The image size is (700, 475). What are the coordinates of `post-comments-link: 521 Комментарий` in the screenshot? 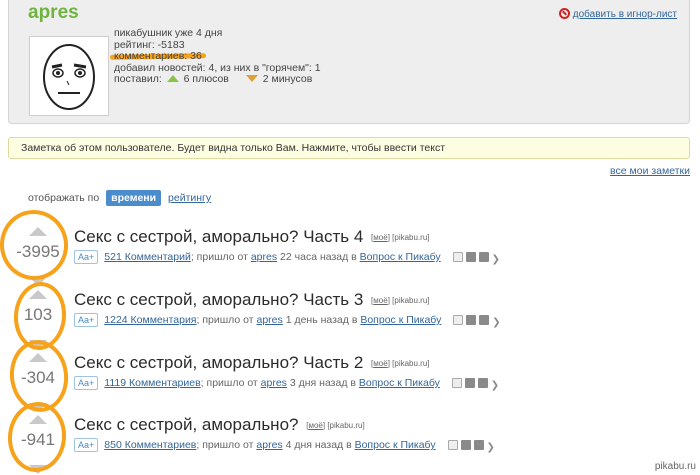 It's located at (147, 257).